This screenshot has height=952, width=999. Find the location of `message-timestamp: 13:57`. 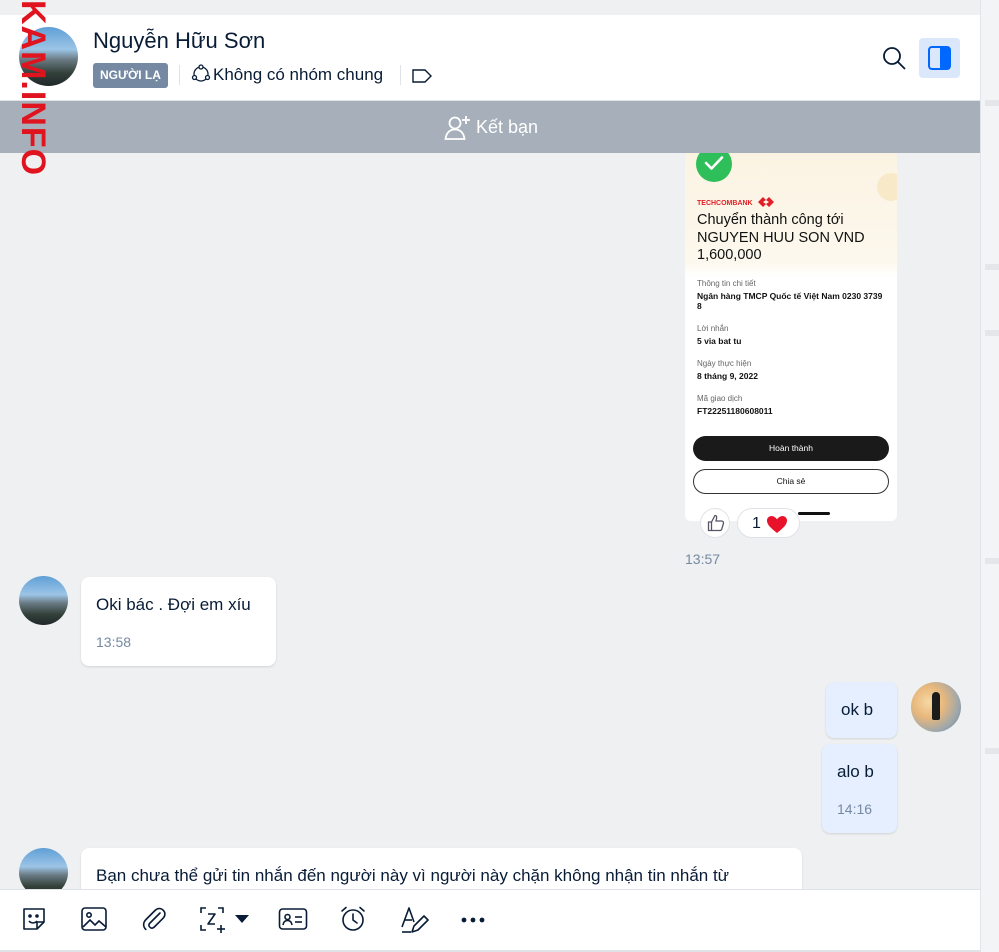

message-timestamp: 13:57 is located at coordinates (703, 559).